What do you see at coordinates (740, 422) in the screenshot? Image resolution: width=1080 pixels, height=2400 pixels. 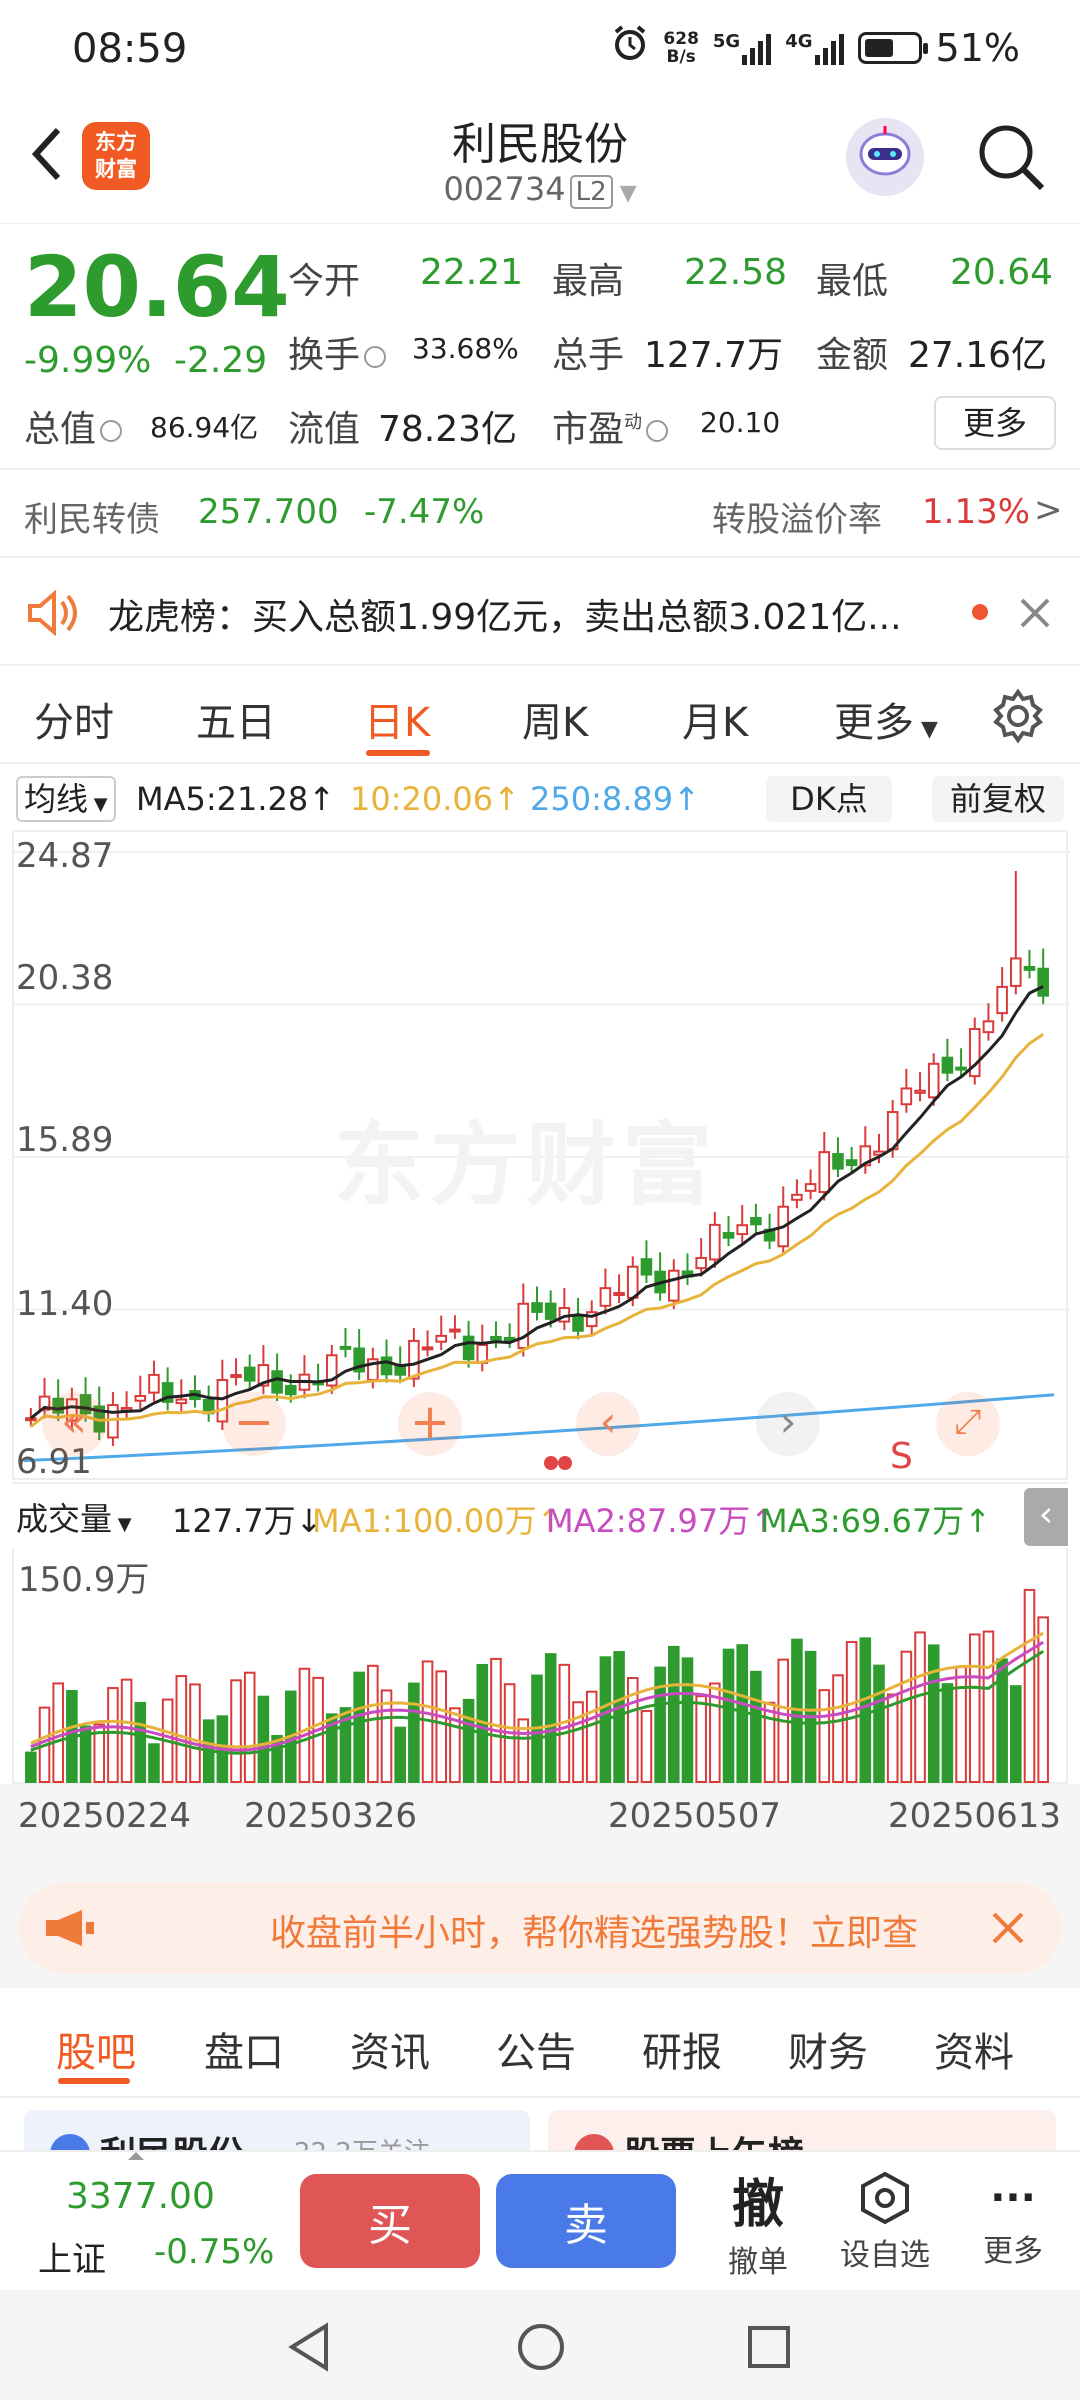 I see `pe-value: 20.10` at bounding box center [740, 422].